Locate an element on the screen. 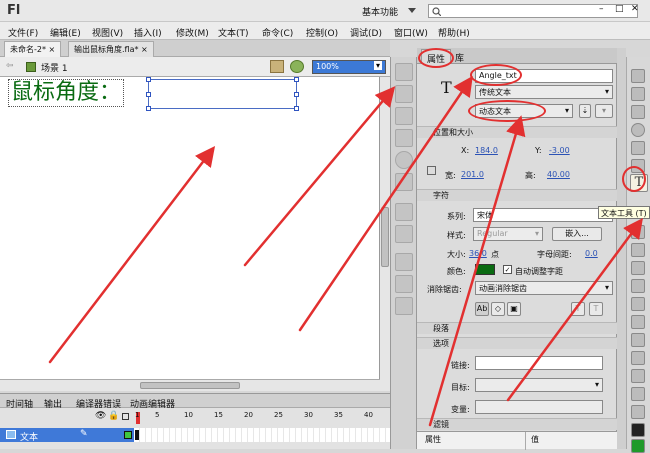  align-icon is located at coordinates (404, 116).